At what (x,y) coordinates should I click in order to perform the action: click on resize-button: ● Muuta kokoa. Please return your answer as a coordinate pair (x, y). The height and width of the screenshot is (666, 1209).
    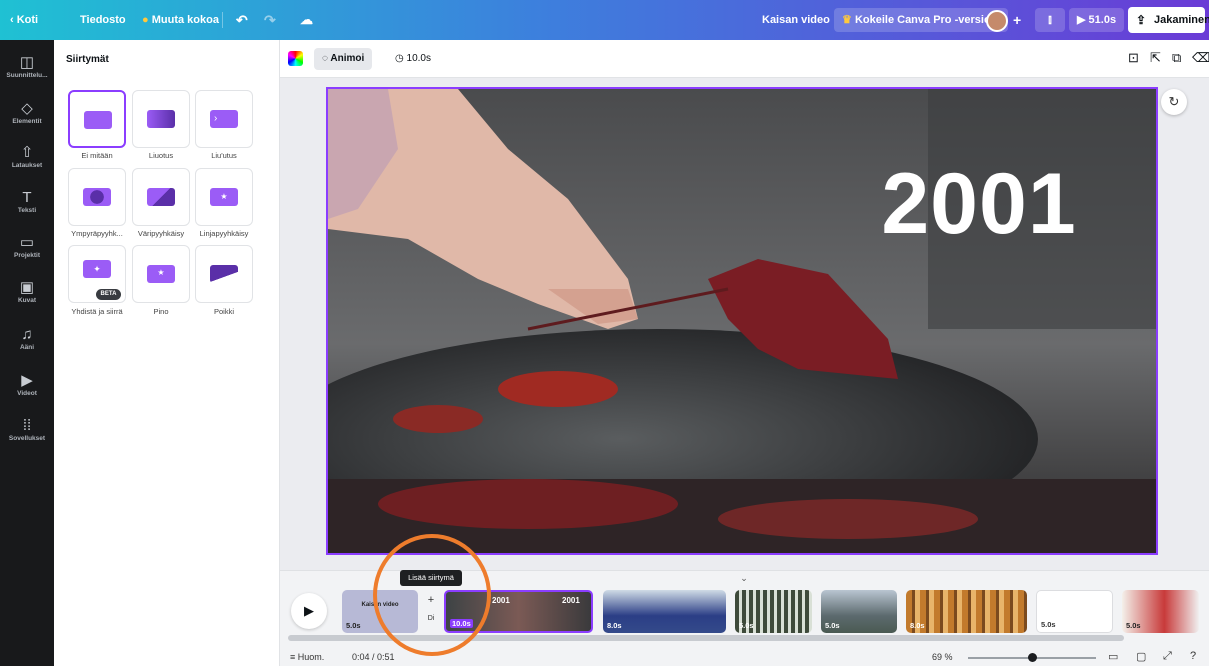
    Looking at the image, I should click on (180, 20).